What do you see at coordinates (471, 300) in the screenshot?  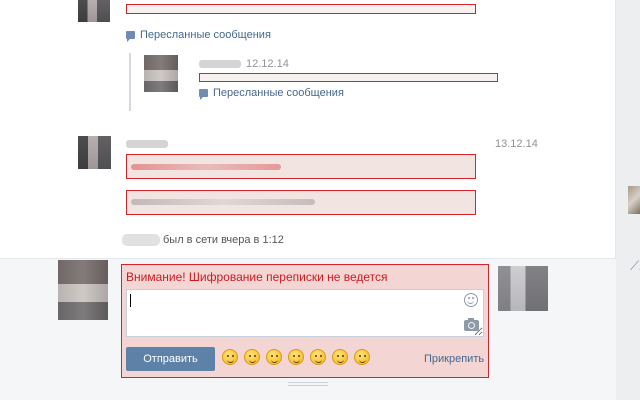 I see `emoji-picker-icon` at bounding box center [471, 300].